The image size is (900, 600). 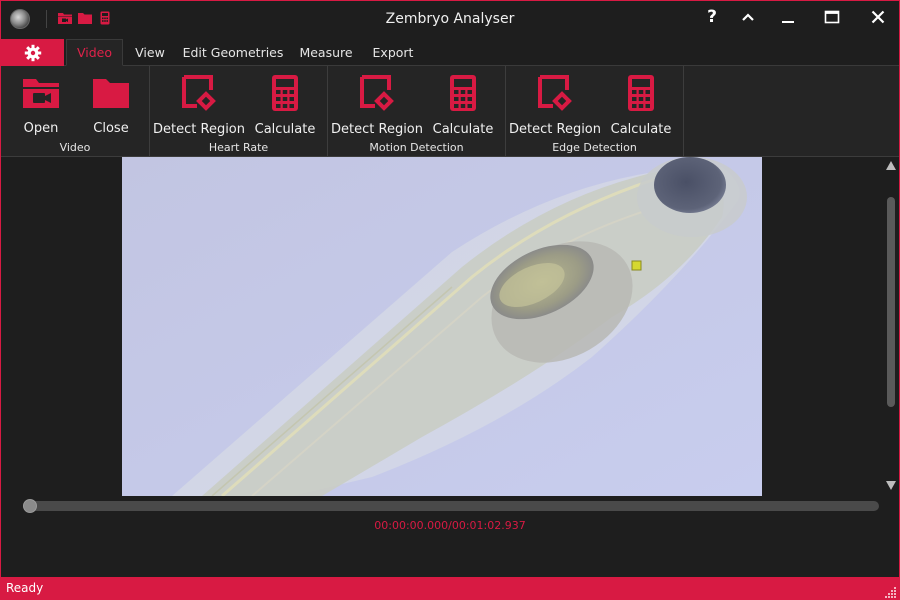 I want to click on maximize-button, so click(x=832, y=17).